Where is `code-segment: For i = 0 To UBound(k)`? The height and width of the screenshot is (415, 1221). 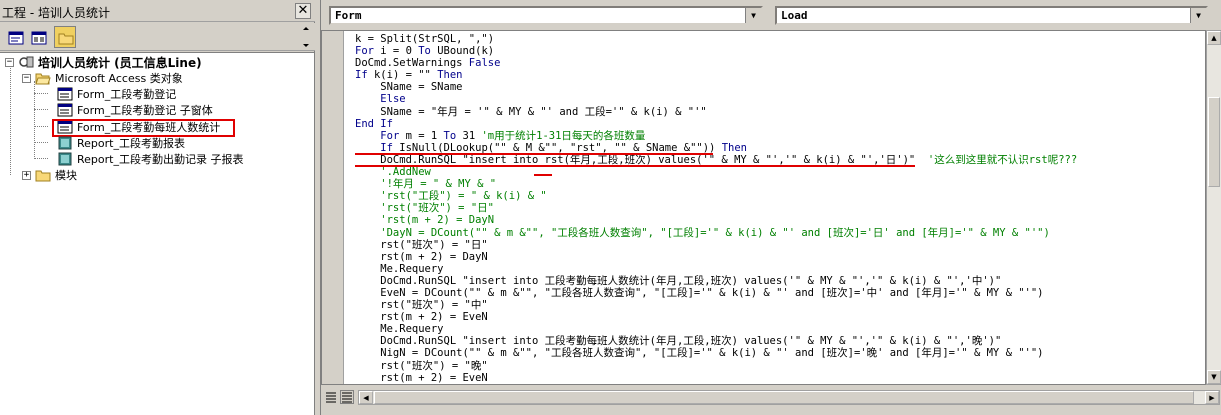 code-segment: For i = 0 To UBound(k) is located at coordinates (425, 51).